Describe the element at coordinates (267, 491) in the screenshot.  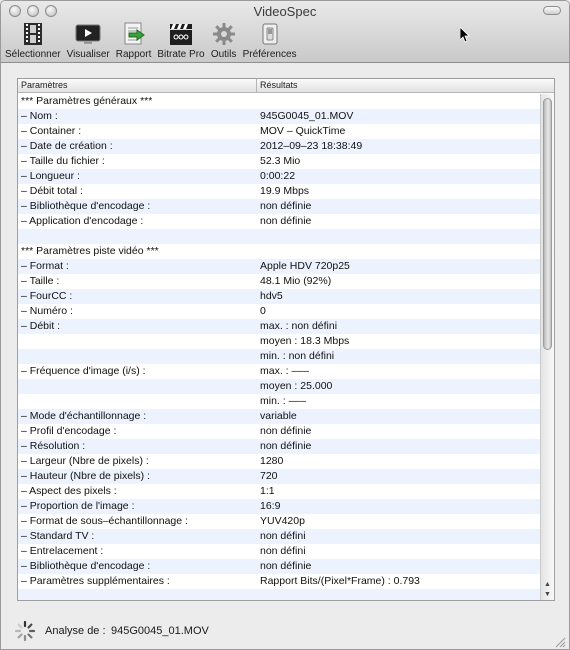
I see `result-cell: 1:1` at that location.